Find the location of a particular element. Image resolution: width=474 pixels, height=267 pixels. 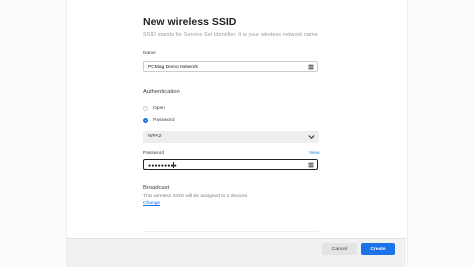

dialog-title: New wireless SSID is located at coordinates (190, 22).